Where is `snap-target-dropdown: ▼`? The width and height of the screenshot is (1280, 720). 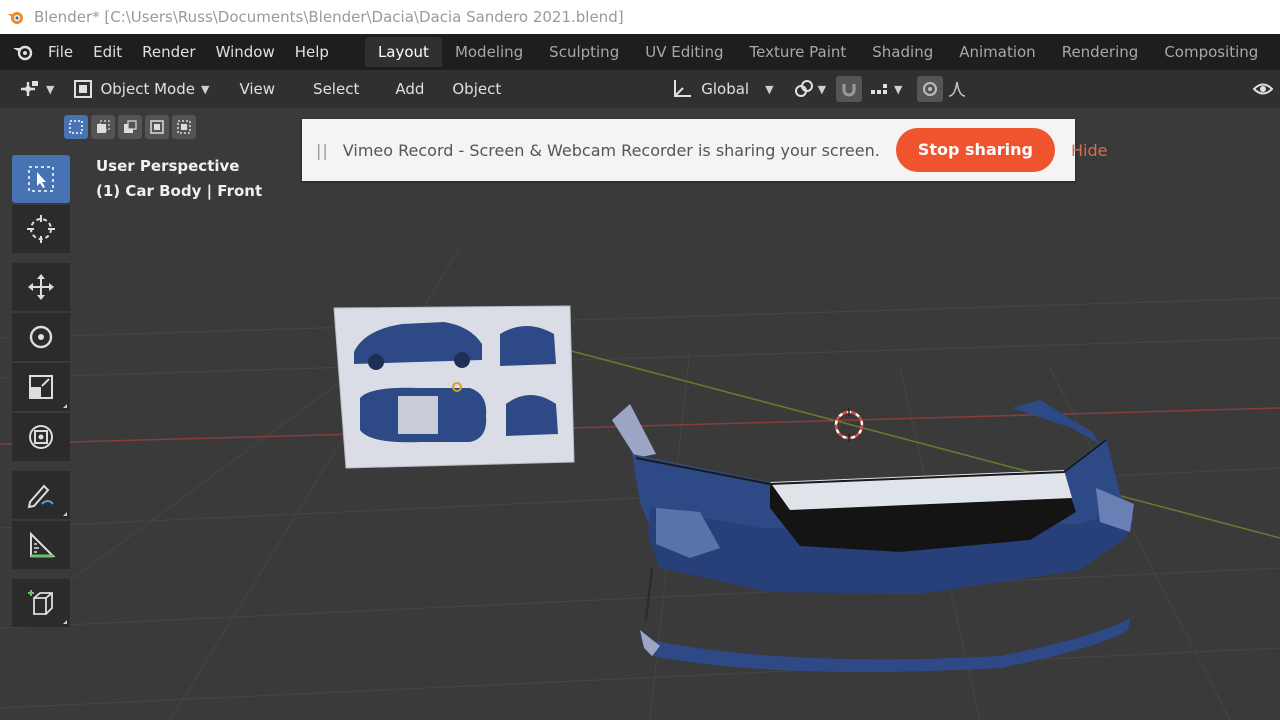 snap-target-dropdown: ▼ is located at coordinates (885, 89).